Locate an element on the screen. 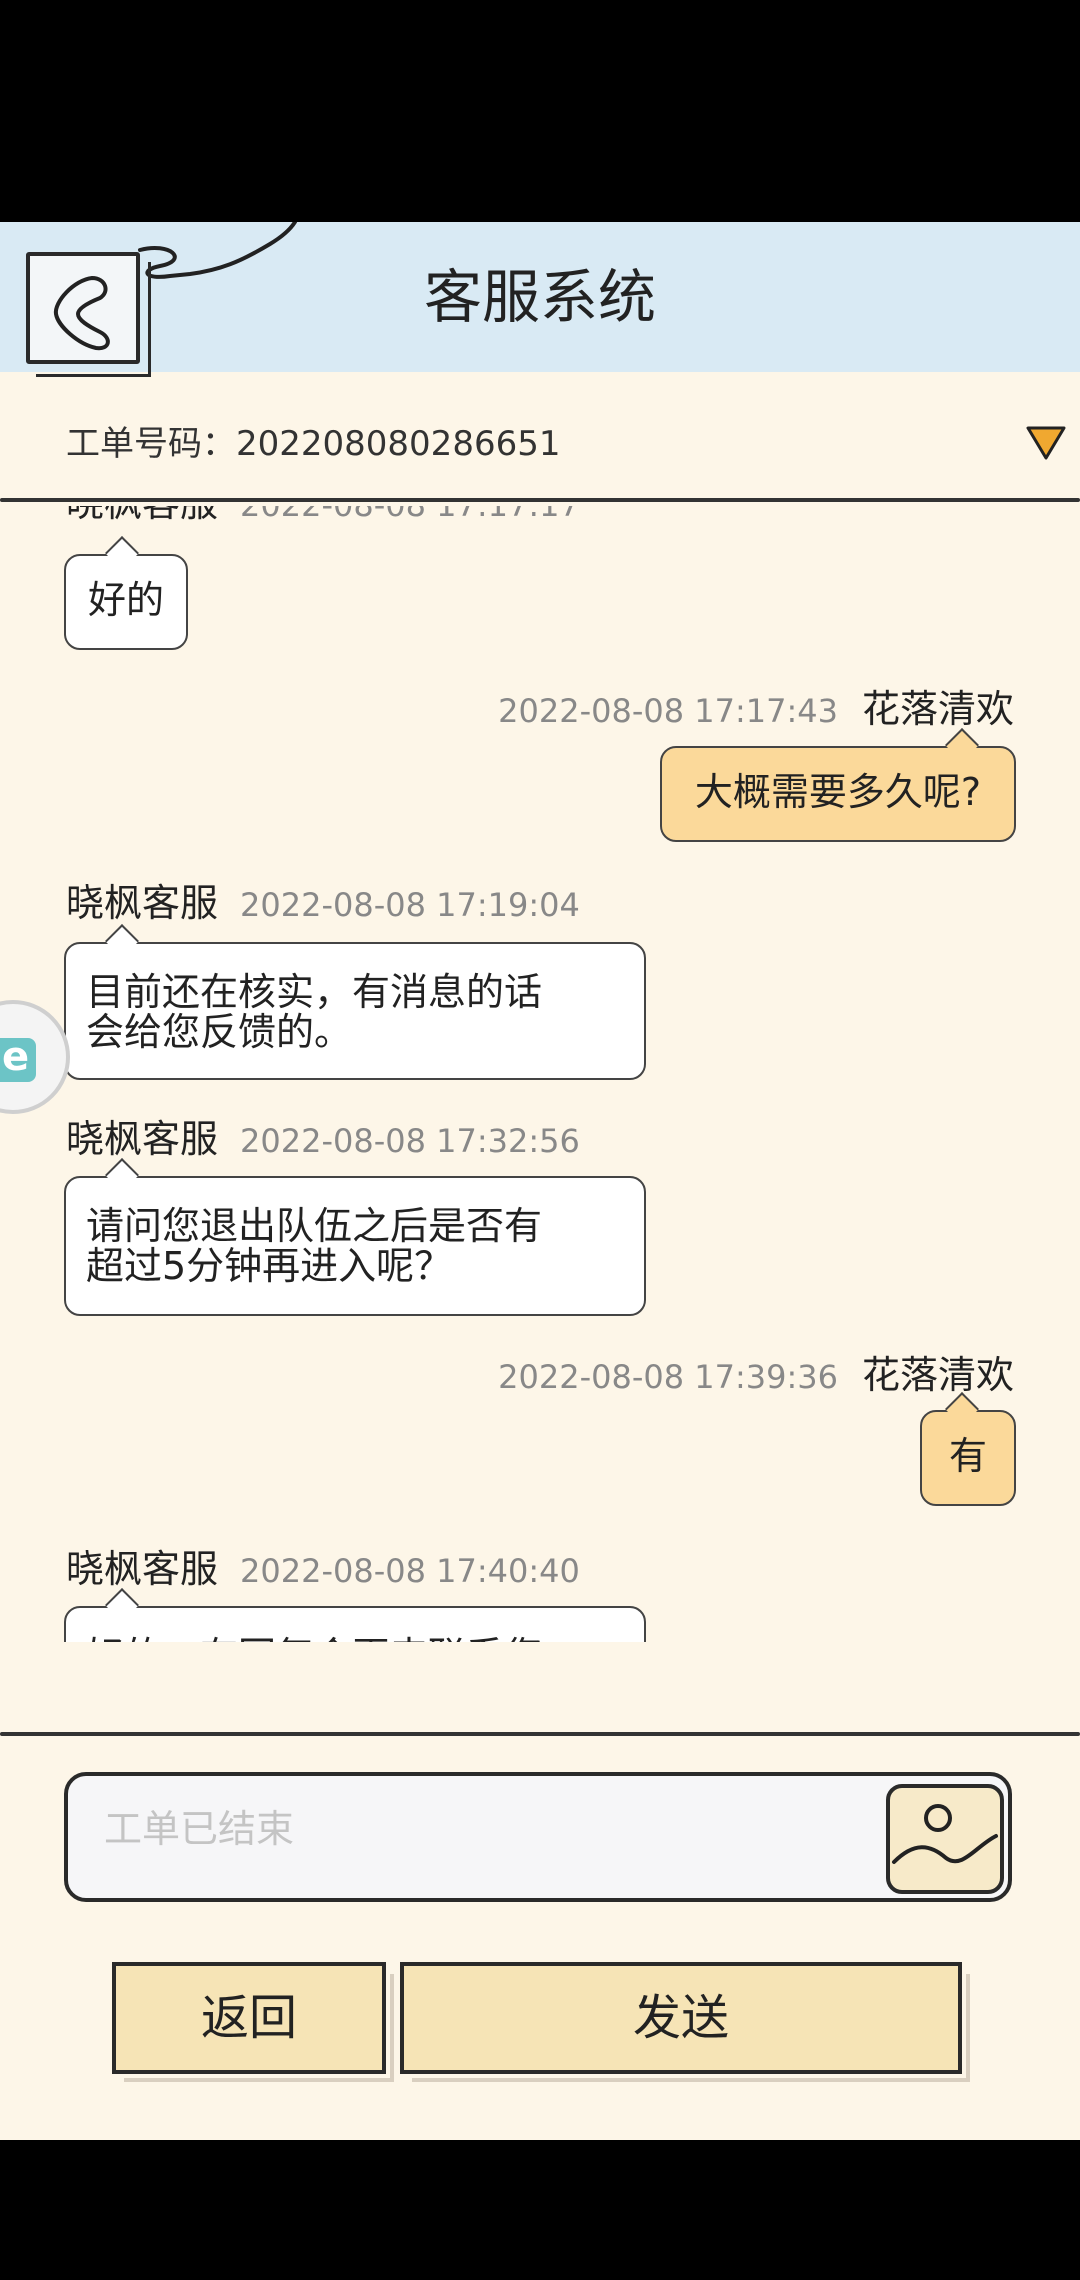  message-text: 有 is located at coordinates (967, 1456).